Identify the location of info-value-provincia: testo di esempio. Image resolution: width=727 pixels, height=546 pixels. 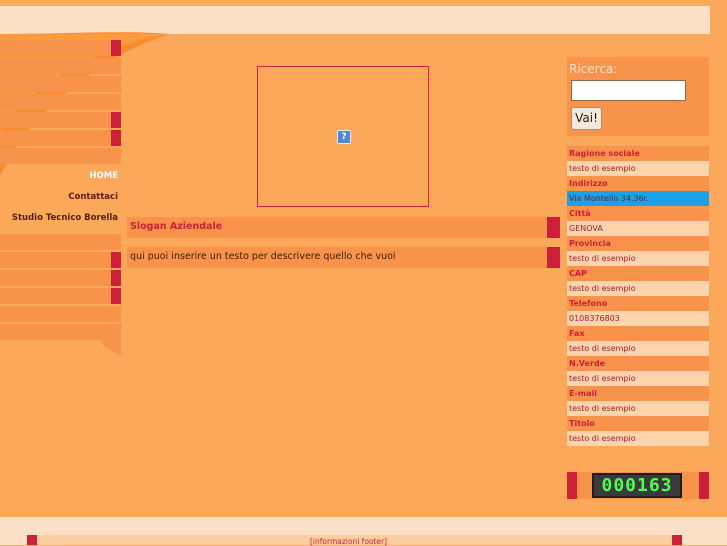
(638, 258).